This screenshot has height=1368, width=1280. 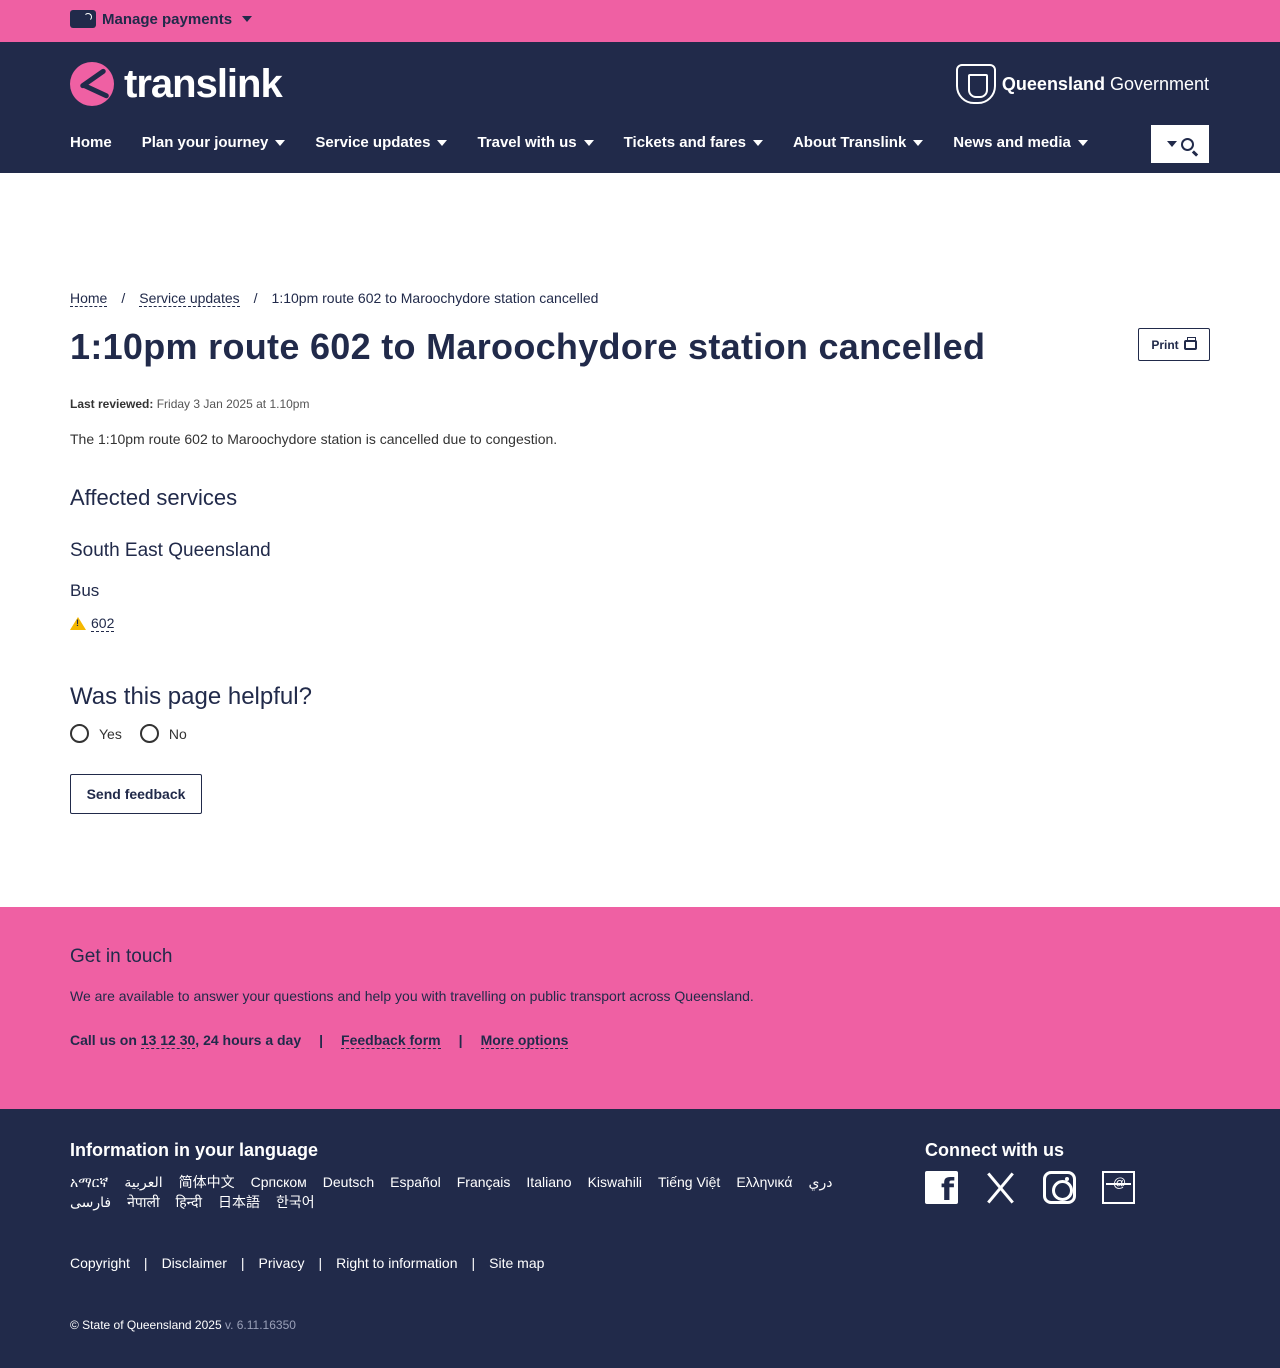 I want to click on language-link: 简体中文, so click(x=207, y=1182).